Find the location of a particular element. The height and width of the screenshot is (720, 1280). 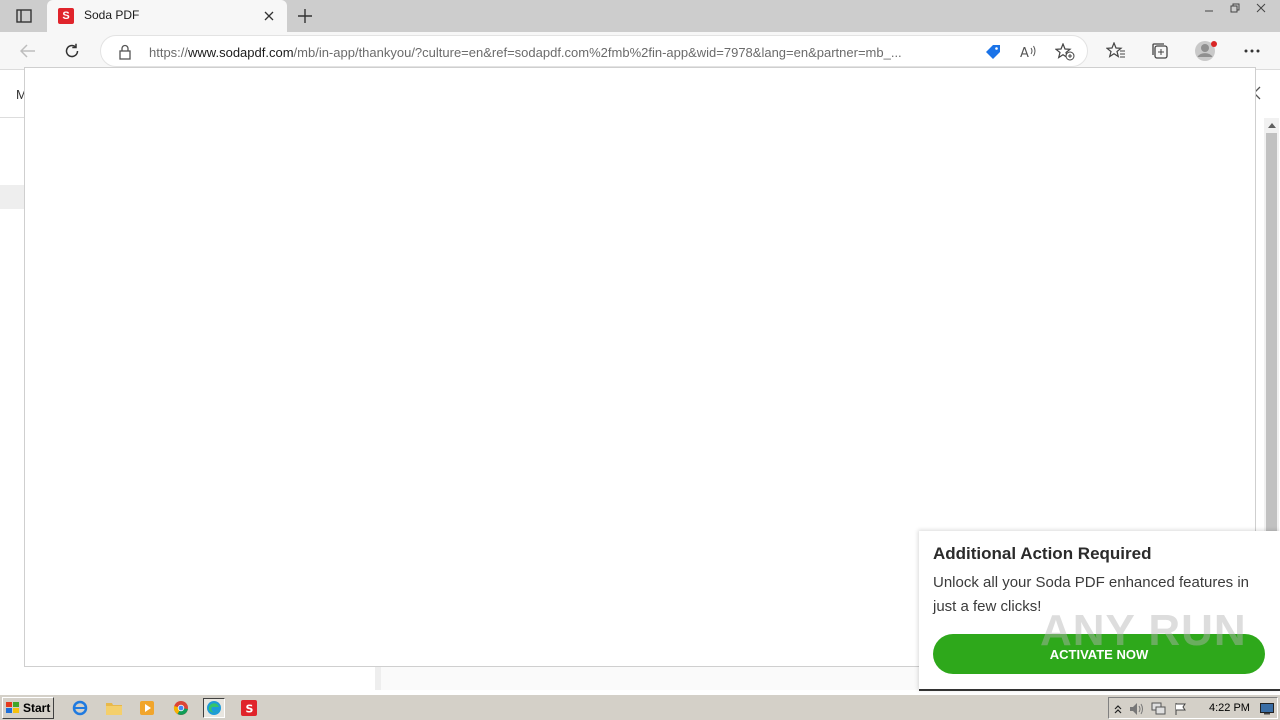

window-controls is located at coordinates (1235, 9).